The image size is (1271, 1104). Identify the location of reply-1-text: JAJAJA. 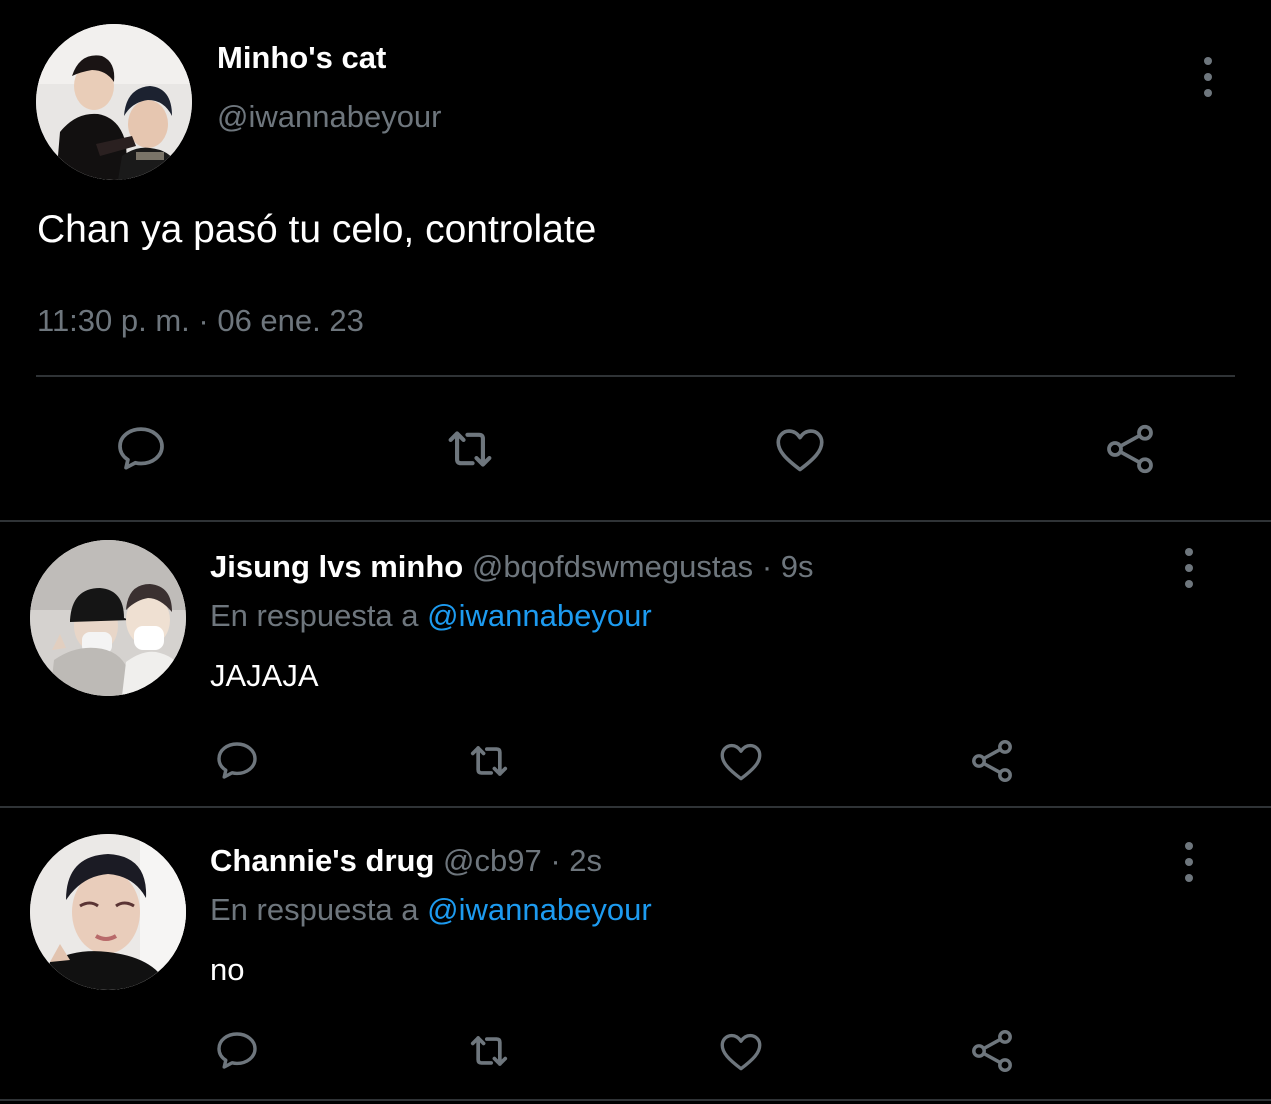
(264, 675).